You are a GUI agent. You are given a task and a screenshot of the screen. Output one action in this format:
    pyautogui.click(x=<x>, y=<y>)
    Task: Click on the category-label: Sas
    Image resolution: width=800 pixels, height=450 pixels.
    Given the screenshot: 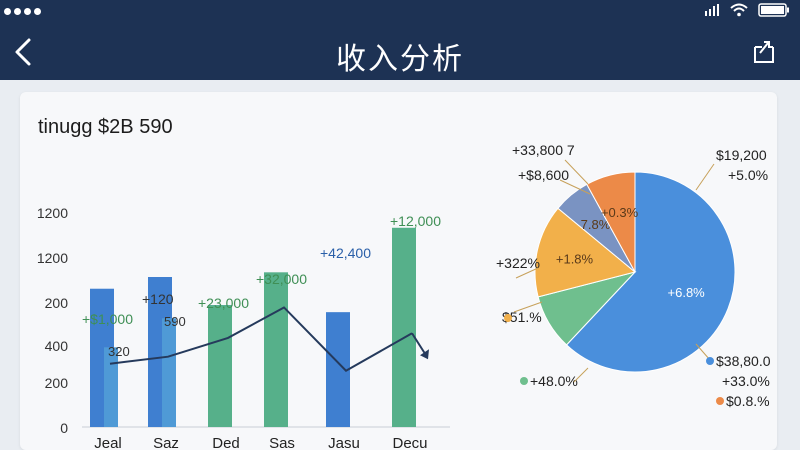 What is the action you would take?
    pyautogui.click(x=282, y=442)
    